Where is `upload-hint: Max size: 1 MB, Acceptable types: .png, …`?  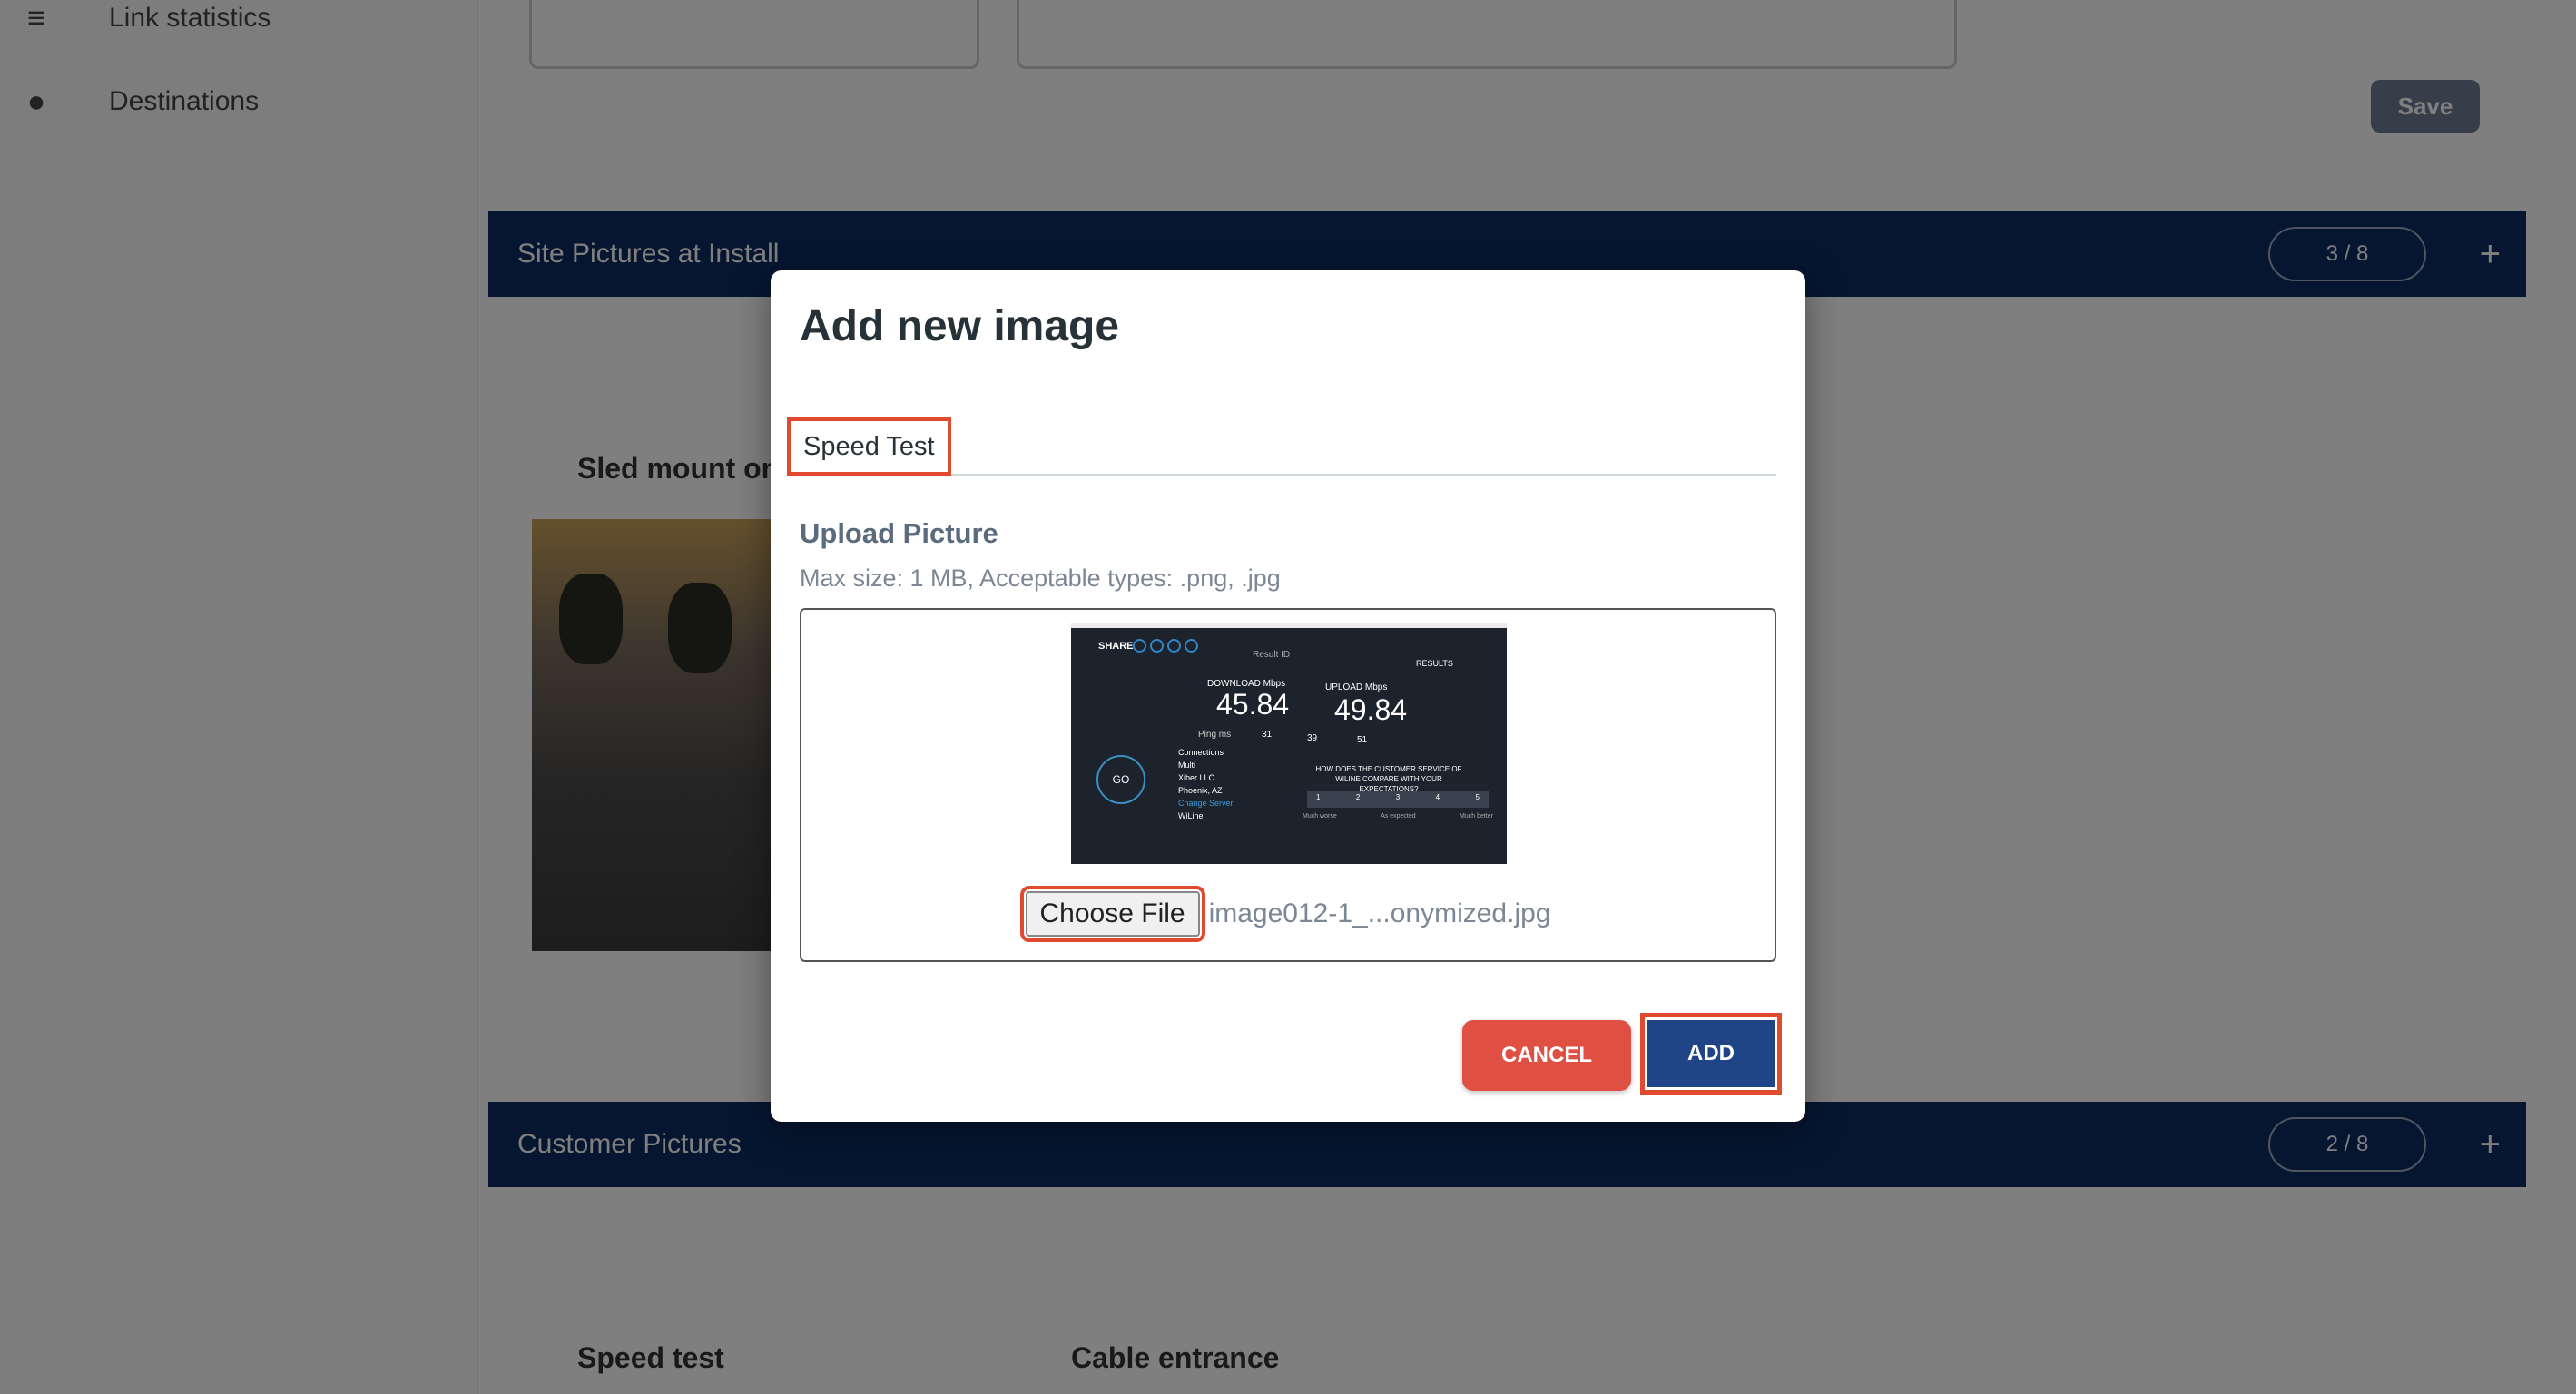
upload-hint: Max size: 1 MB, Acceptable types: .png, … is located at coordinates (1040, 578).